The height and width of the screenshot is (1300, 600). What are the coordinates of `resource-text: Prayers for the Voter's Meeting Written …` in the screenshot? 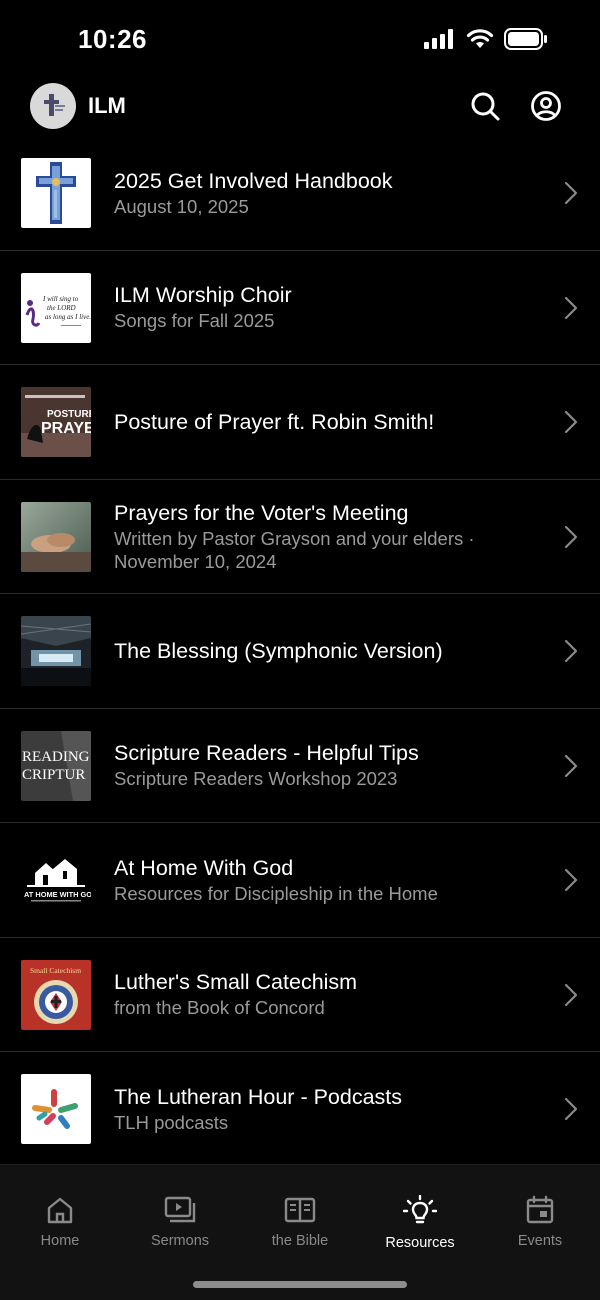 It's located at (327, 536).